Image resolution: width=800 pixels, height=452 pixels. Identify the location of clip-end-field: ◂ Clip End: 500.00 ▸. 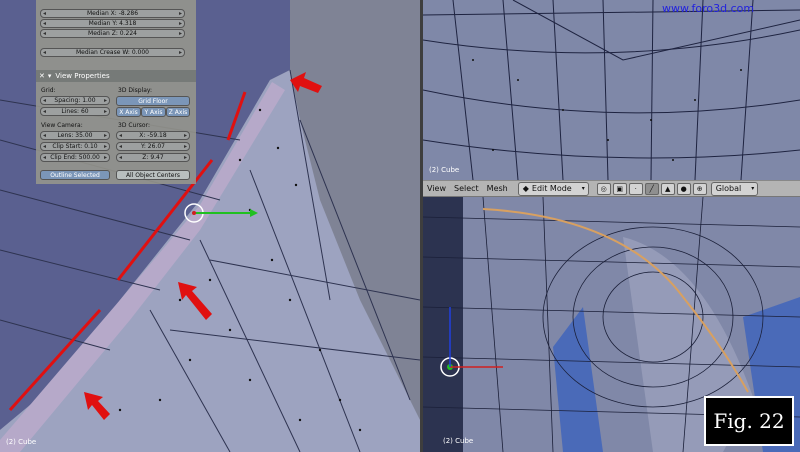
(75, 157).